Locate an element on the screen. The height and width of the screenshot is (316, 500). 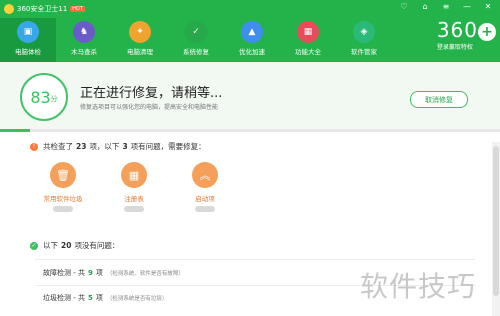
problem-item: ︽ 启动项 is located at coordinates (205, 187).